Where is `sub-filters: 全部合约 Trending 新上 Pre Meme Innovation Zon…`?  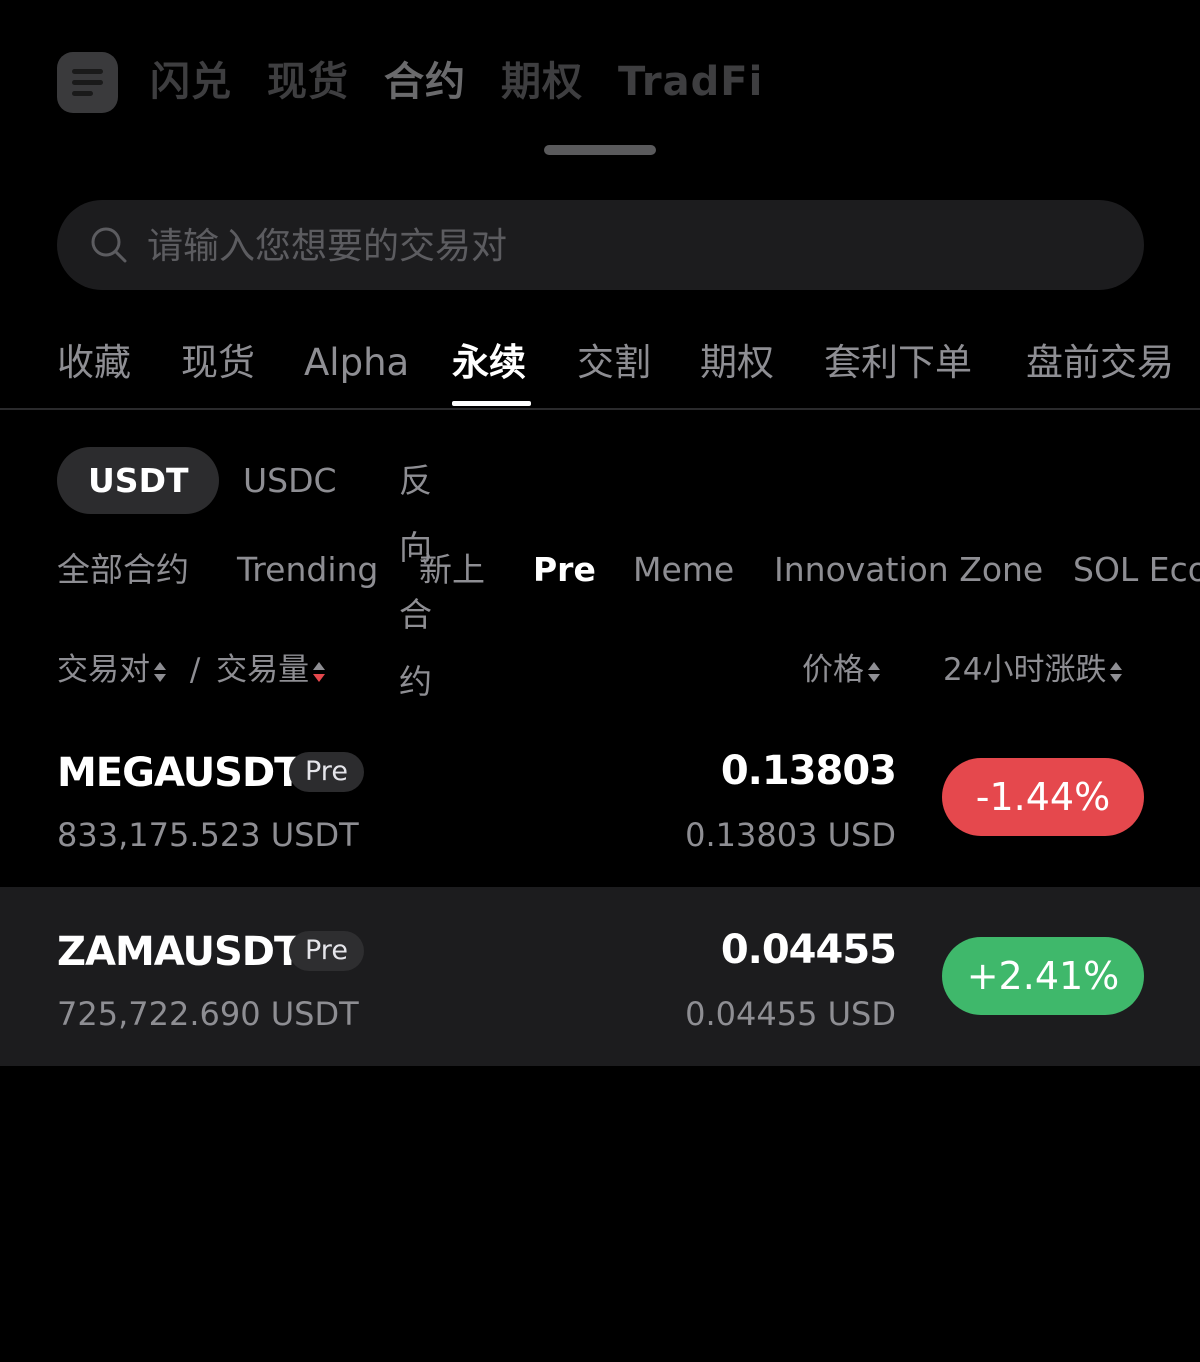
sub-filters: 全部合约 Trending 新上 Pre Meme Innovation Zon… is located at coordinates (600, 573).